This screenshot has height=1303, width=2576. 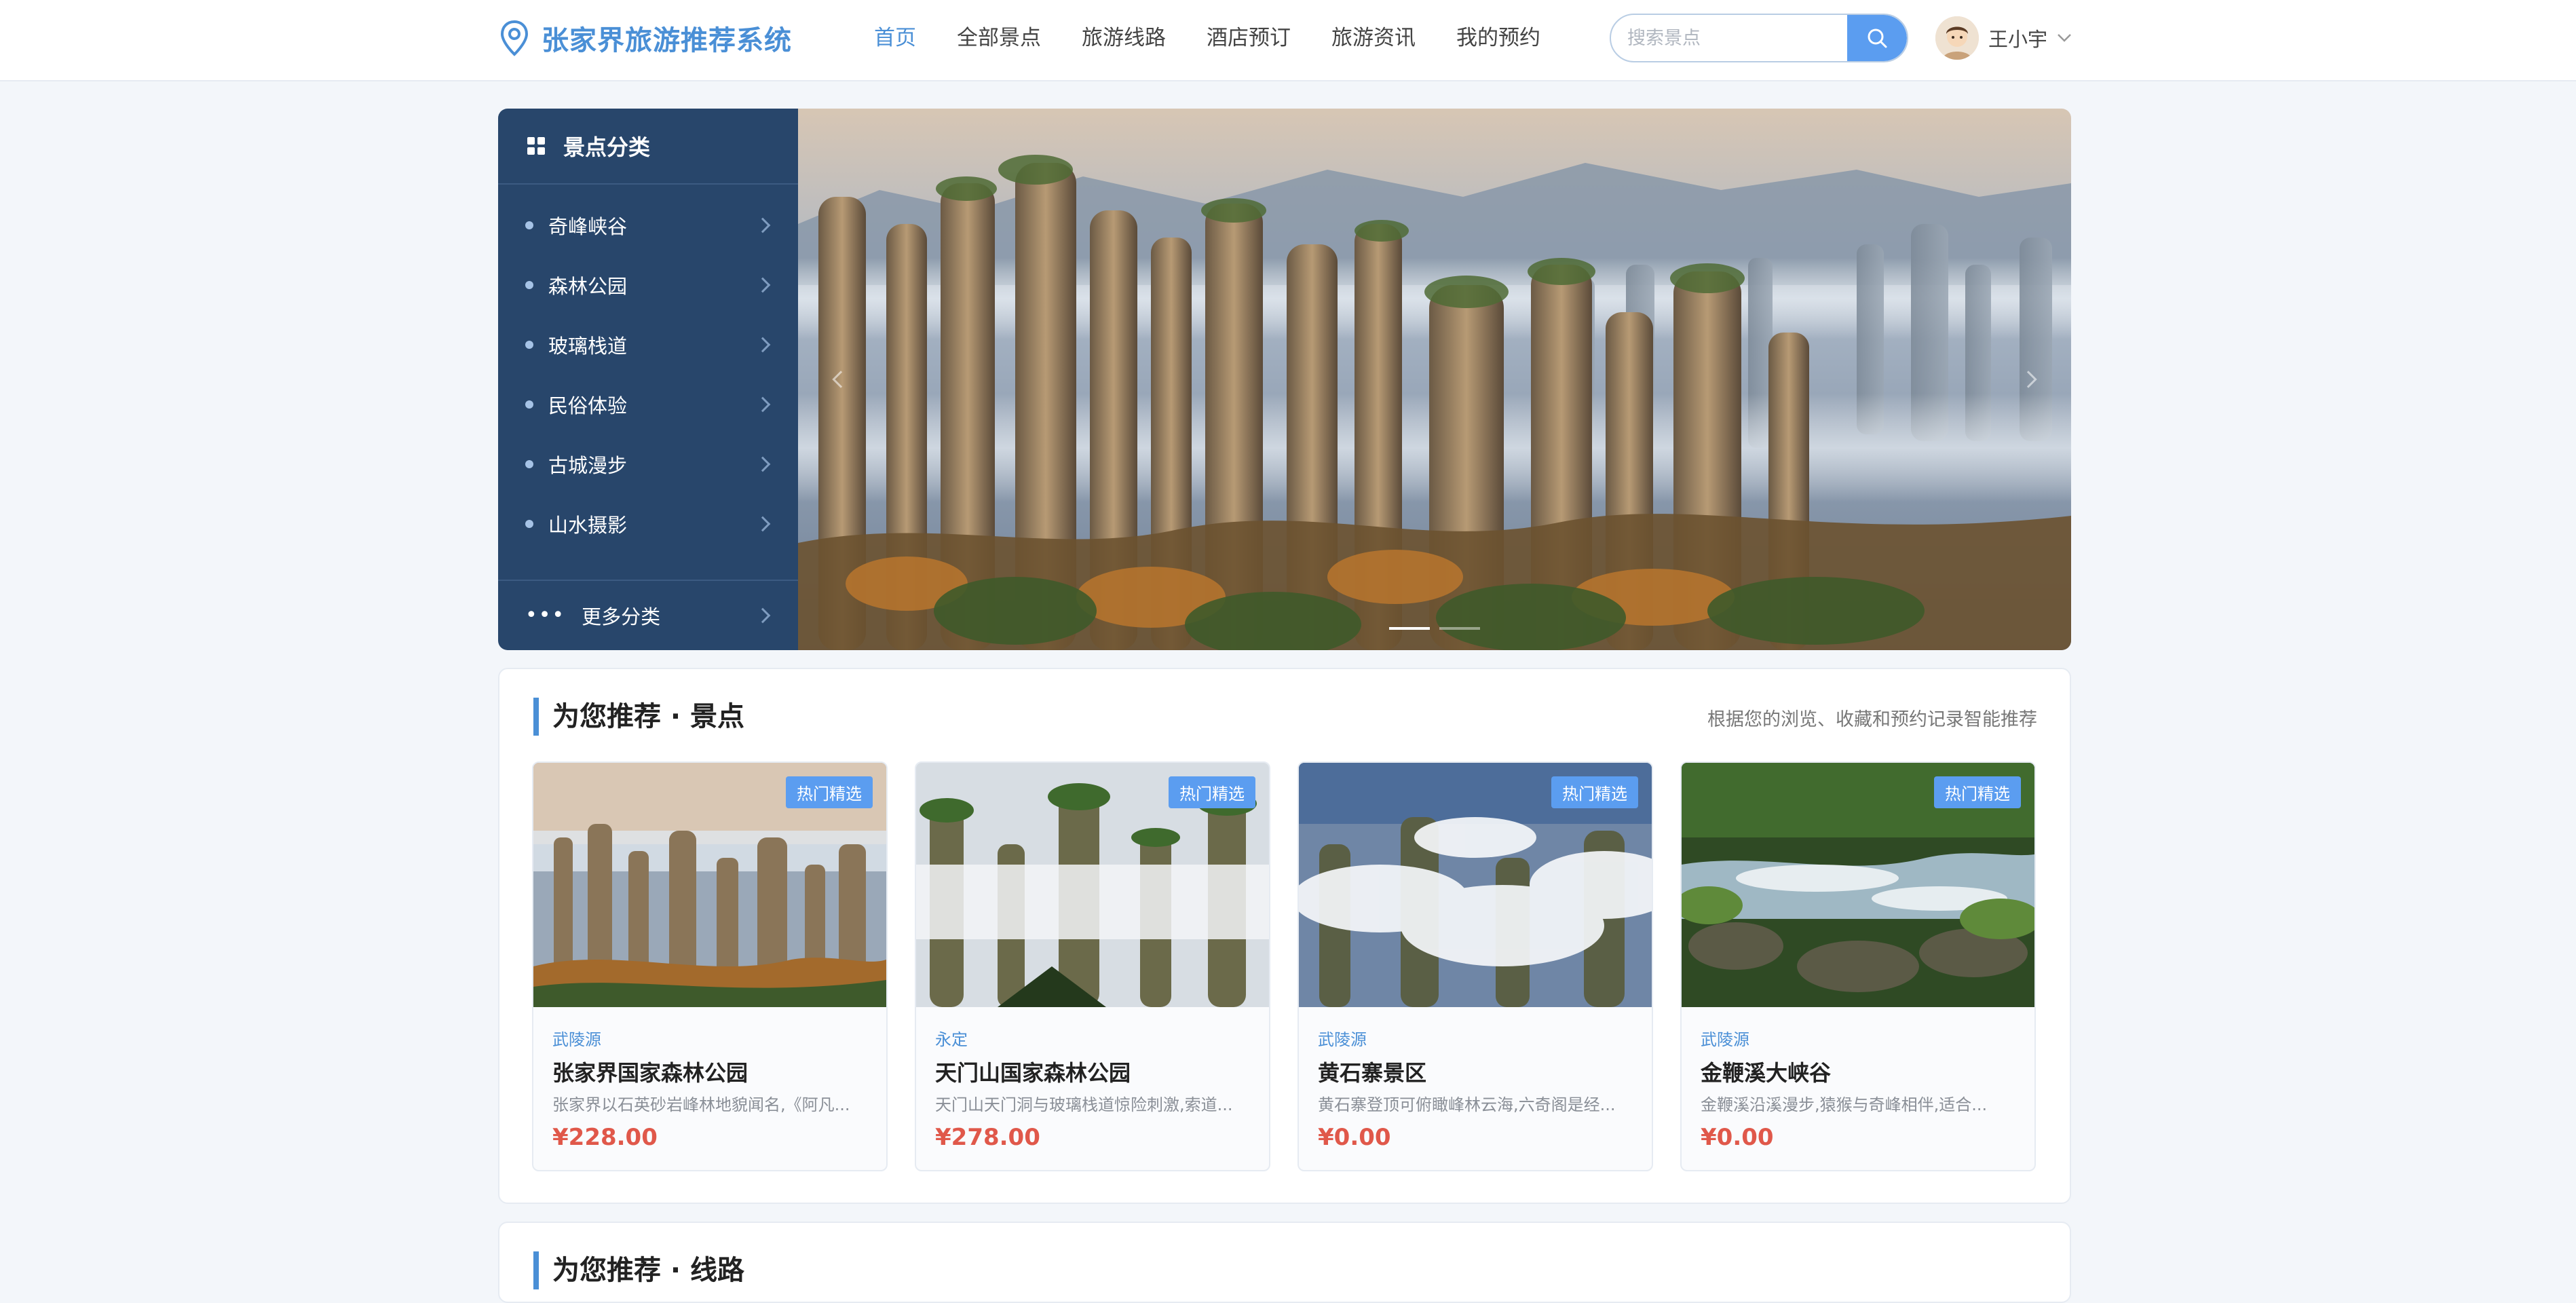 I want to click on avatar, so click(x=1957, y=38).